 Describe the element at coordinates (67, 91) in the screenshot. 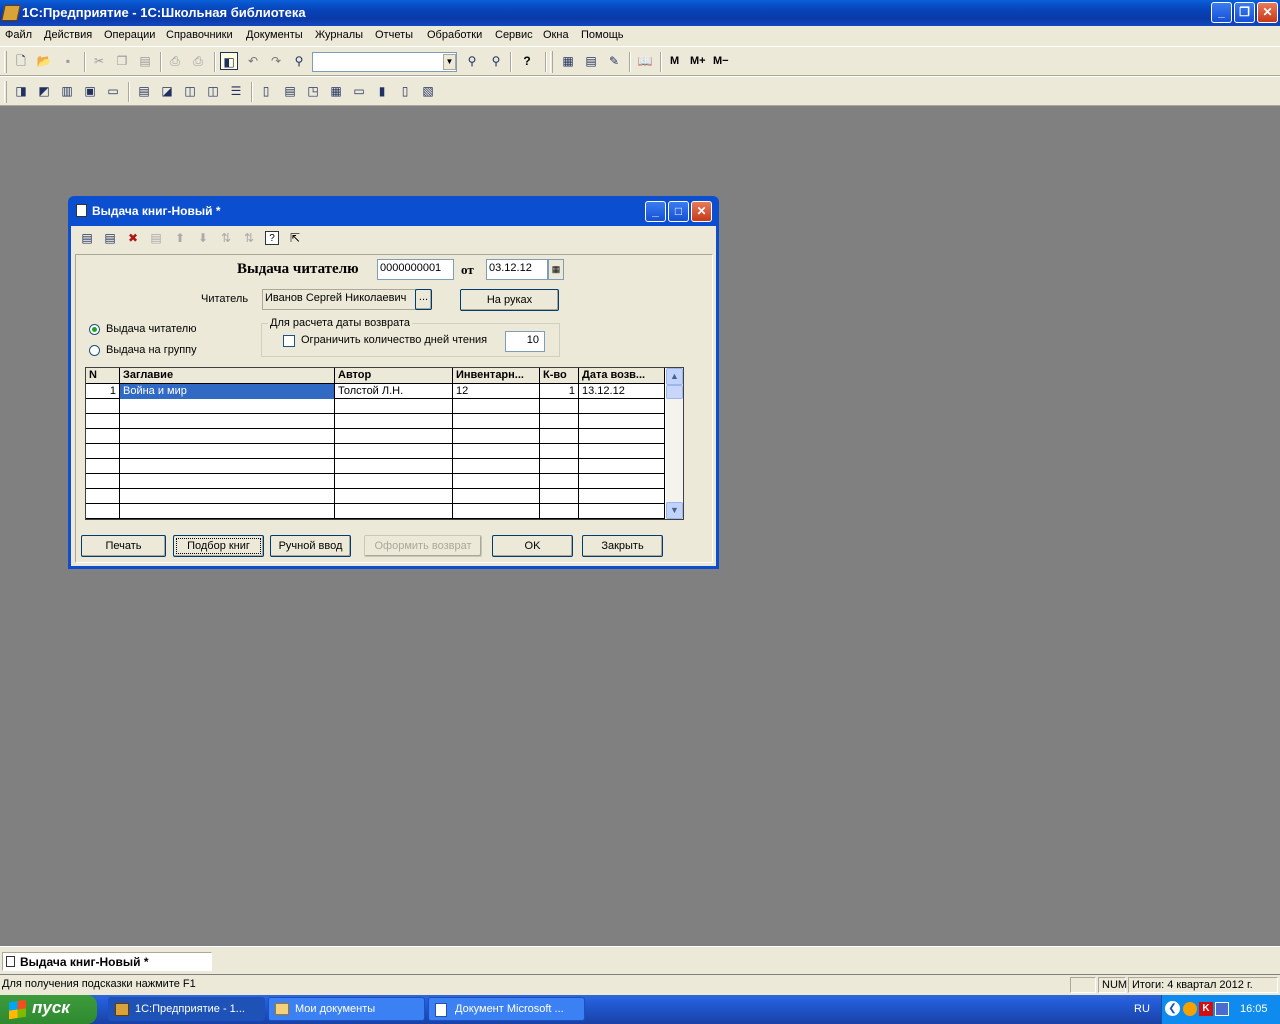

I see `catalog-icon: ▥` at that location.